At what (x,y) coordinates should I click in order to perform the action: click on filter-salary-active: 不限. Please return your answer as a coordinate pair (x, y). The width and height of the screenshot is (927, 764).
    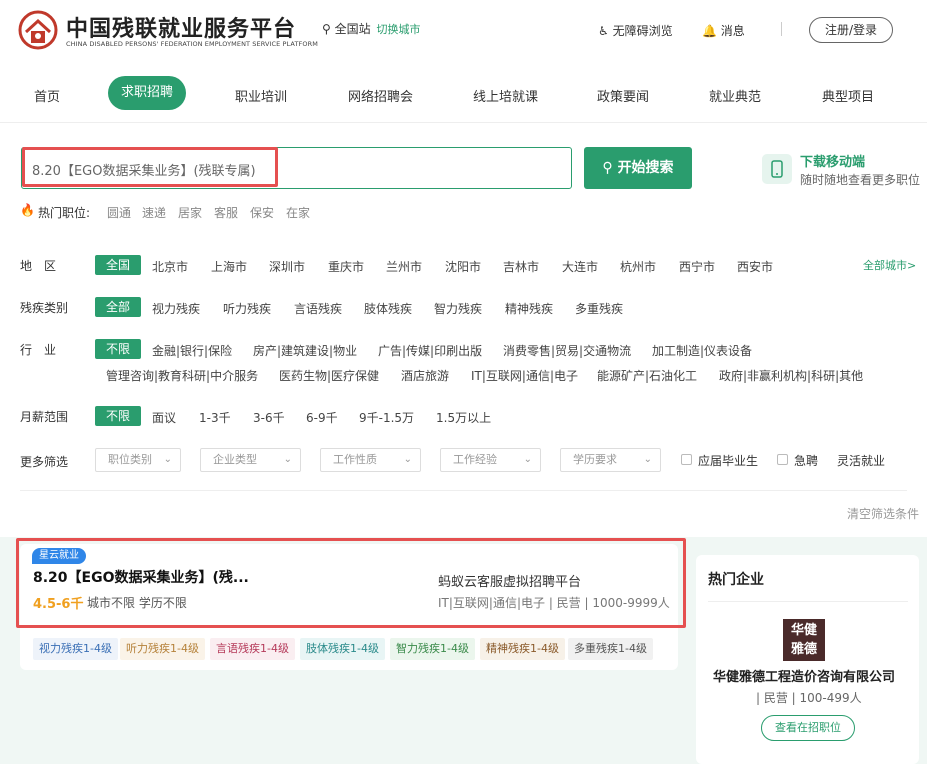
    Looking at the image, I should click on (118, 416).